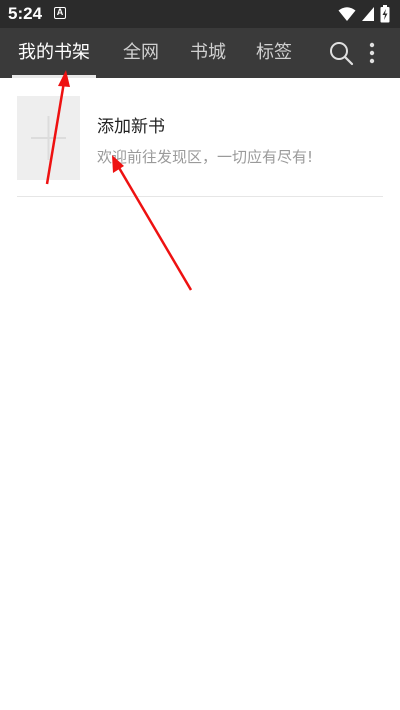 This screenshot has height=710, width=400. I want to click on status-icons, so click(364, 14).